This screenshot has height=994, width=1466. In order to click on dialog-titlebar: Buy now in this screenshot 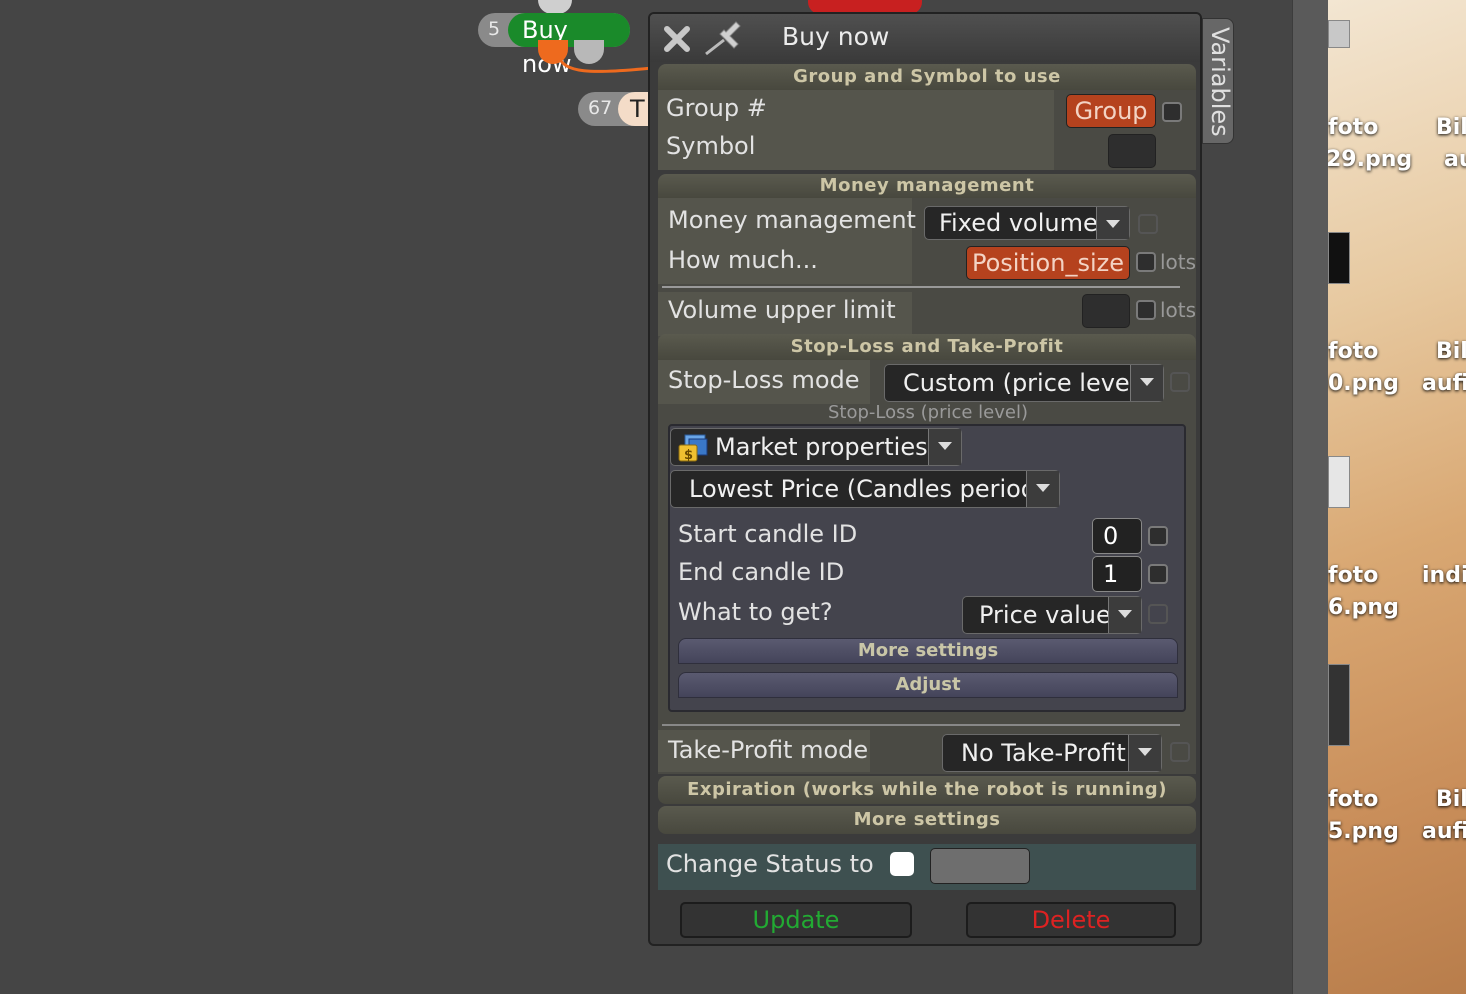, I will do `click(925, 38)`.